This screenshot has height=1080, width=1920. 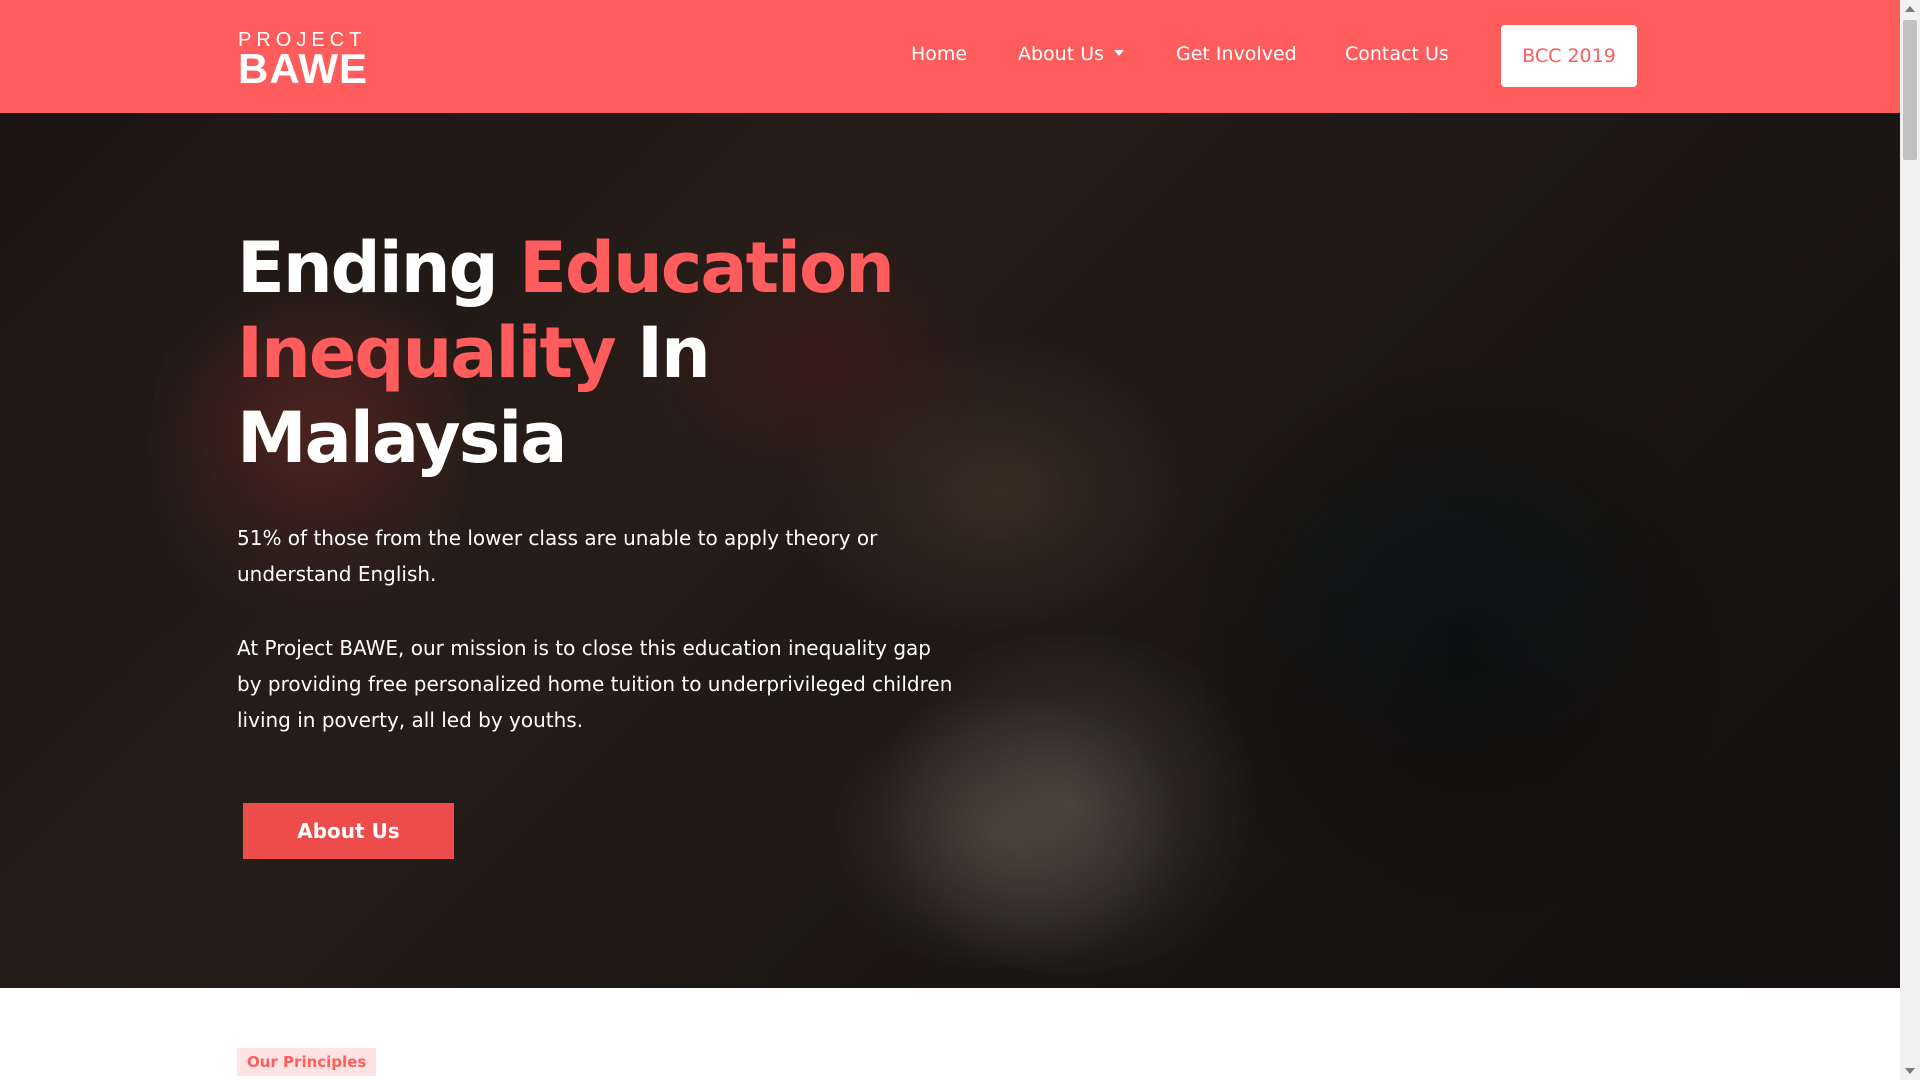 I want to click on nav-home-link: Home, so click(x=939, y=54).